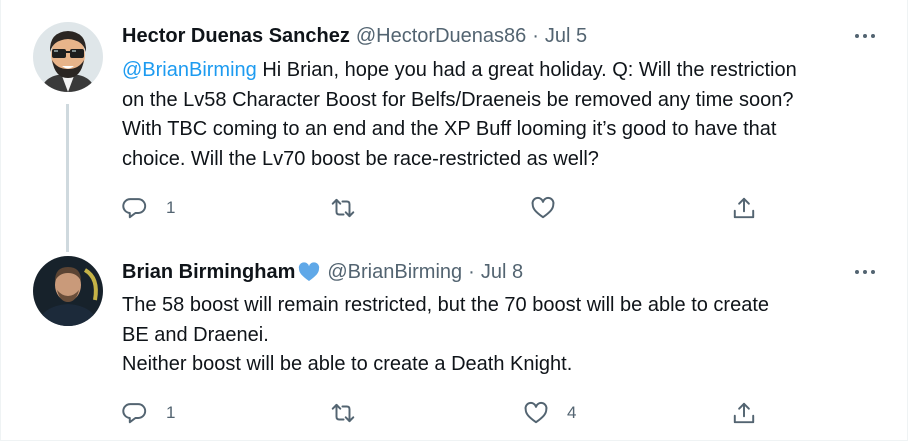  I want to click on tweet-header: Brian Birmingham @BrianBirming · Jul 8, so click(322, 272).